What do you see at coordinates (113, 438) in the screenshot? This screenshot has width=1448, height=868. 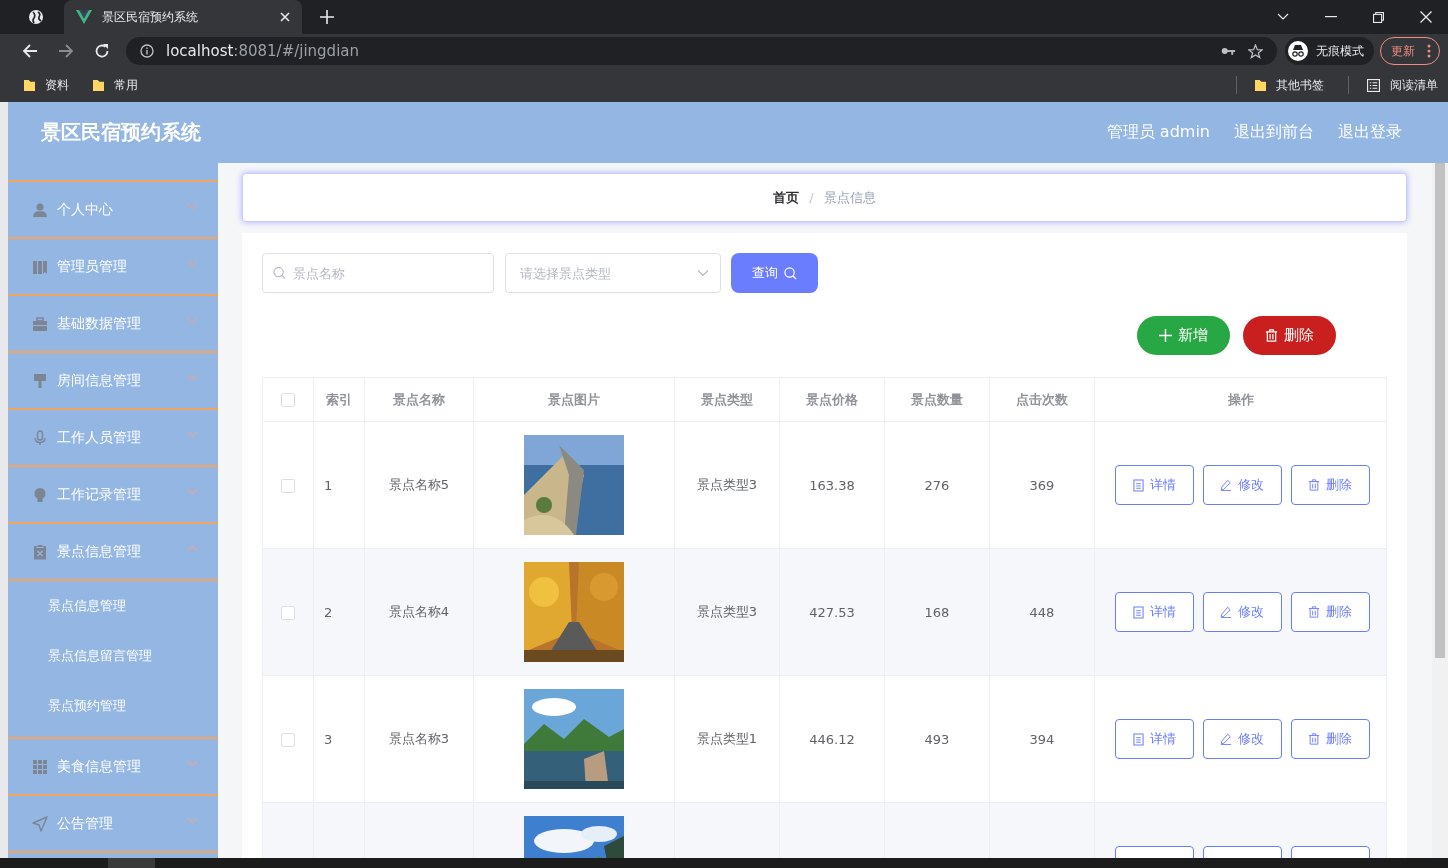 I see `menu-item: 工作人员管理` at bounding box center [113, 438].